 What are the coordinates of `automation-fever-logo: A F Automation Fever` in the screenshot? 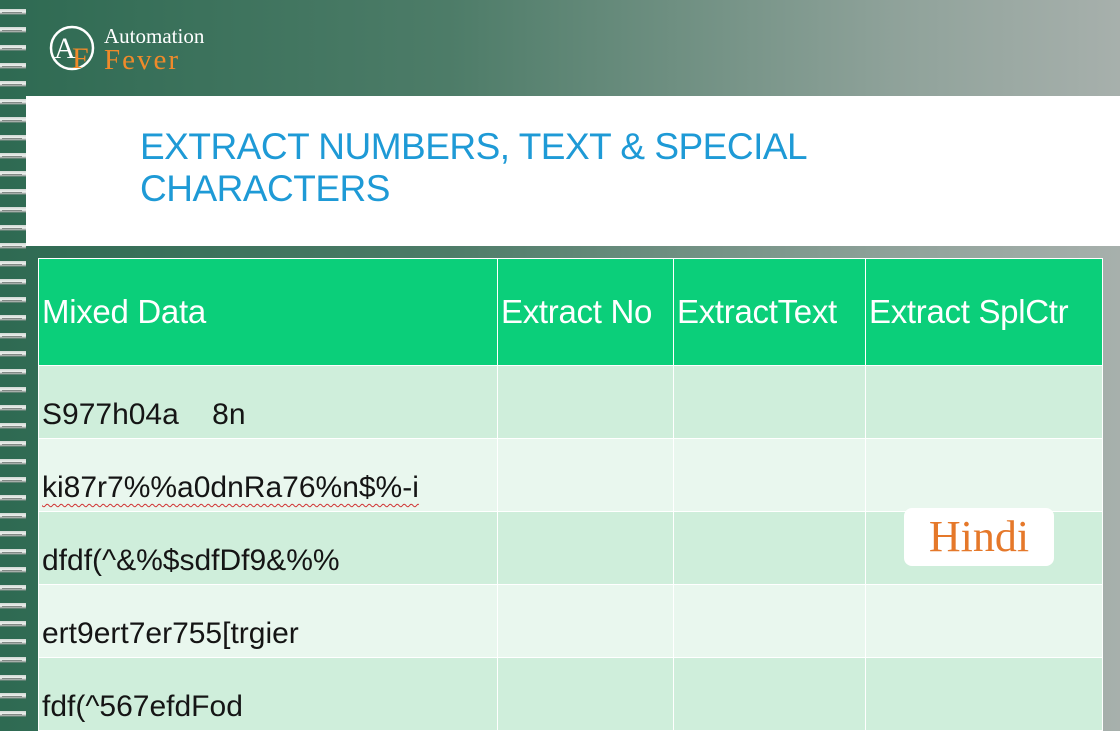 It's located at (138, 52).